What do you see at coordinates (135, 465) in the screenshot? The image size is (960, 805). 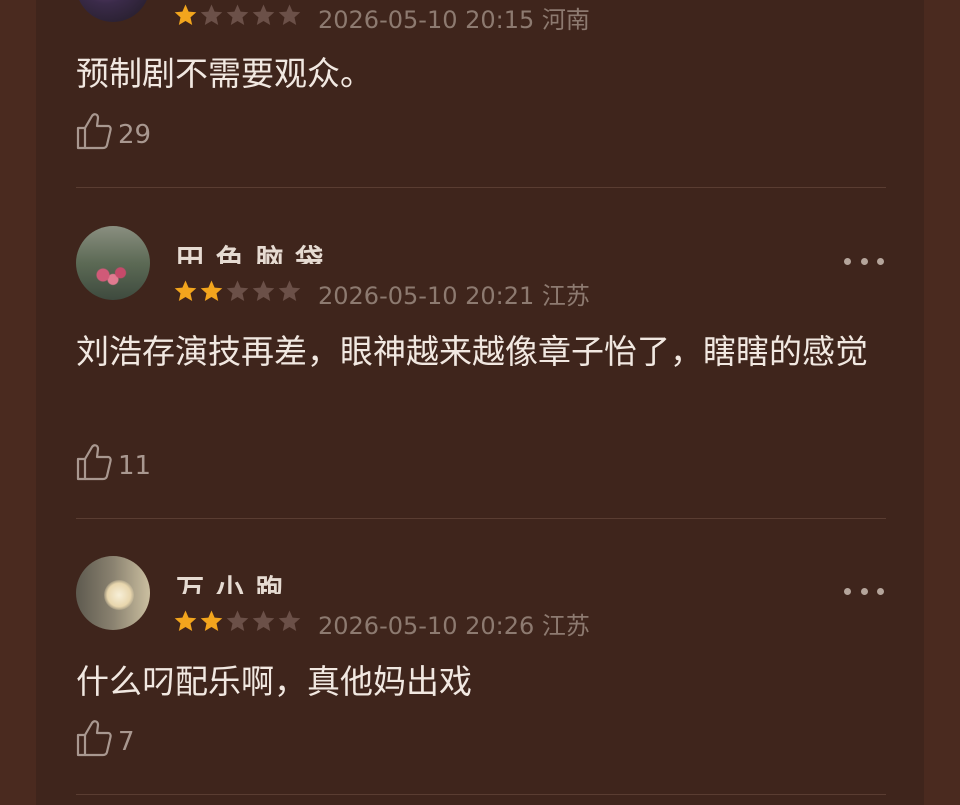 I see `like-count: 11` at bounding box center [135, 465].